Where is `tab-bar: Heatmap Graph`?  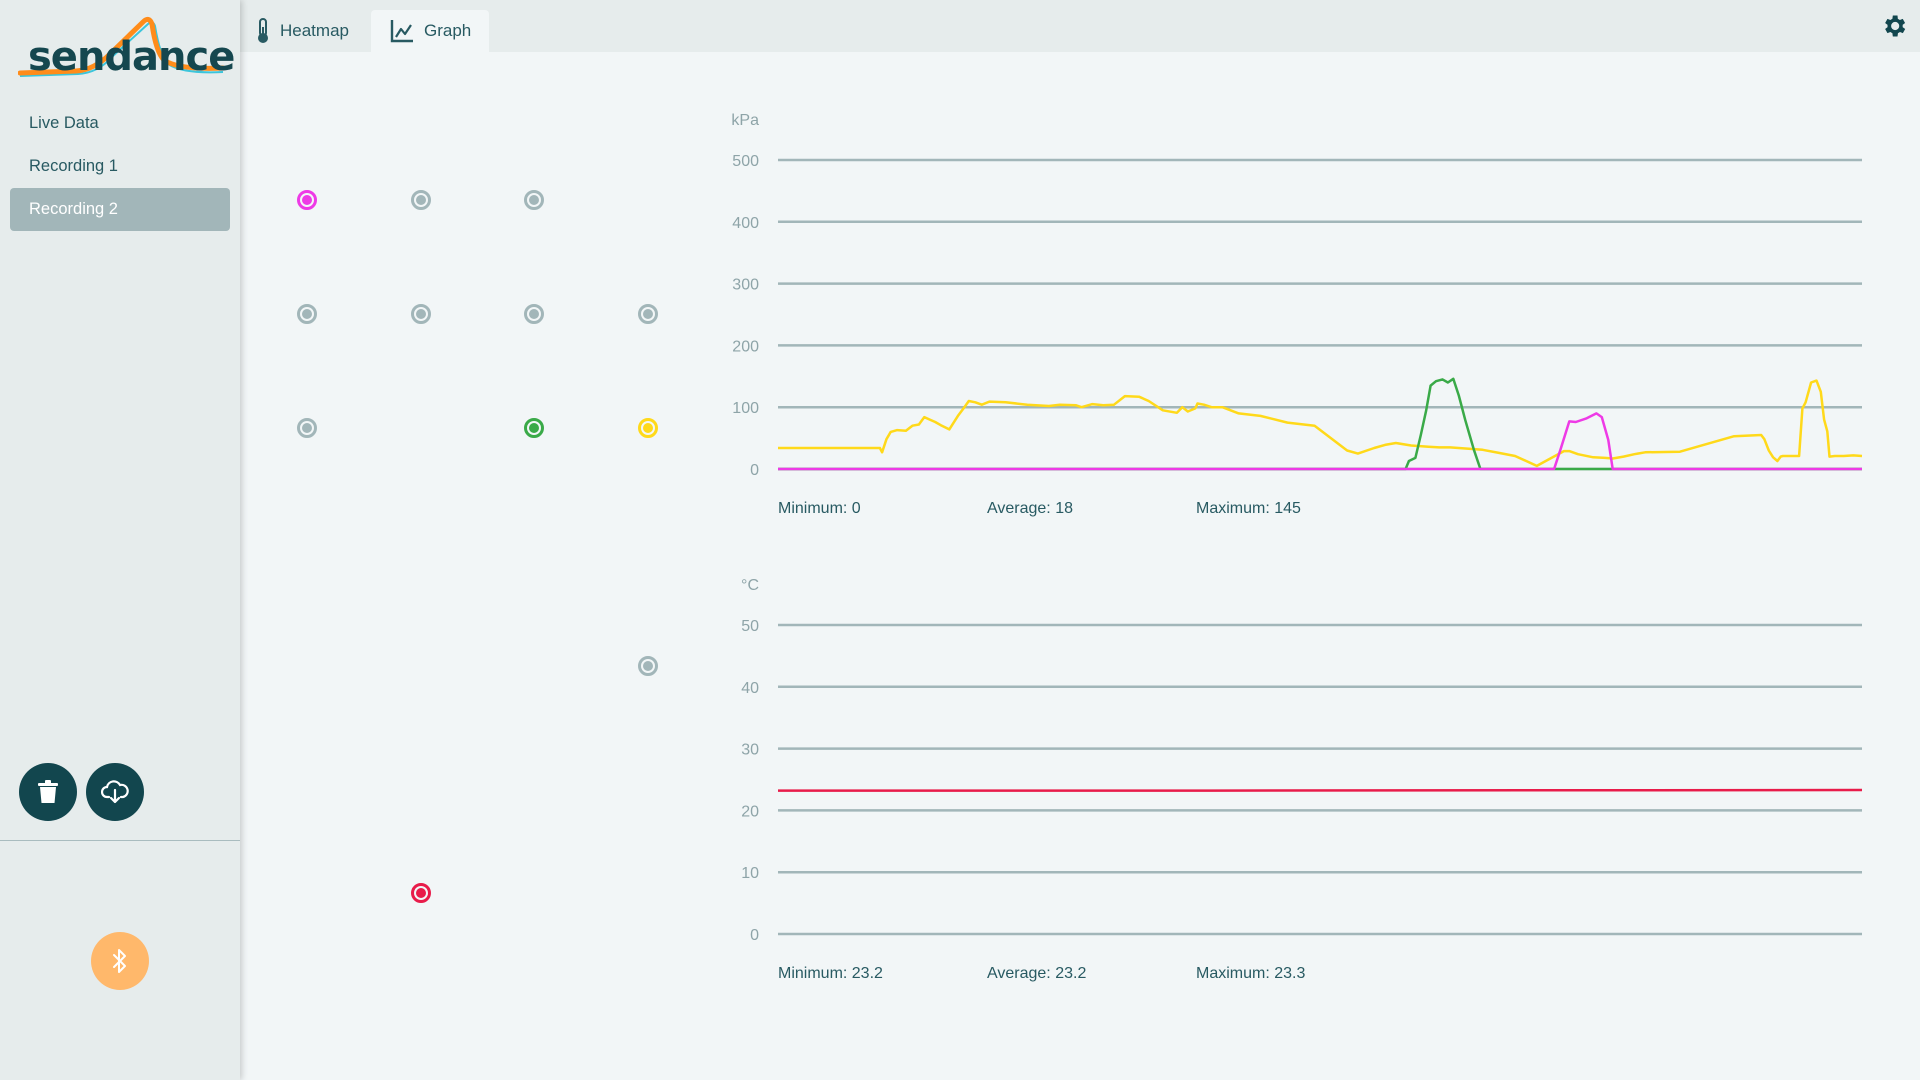
tab-bar: Heatmap Graph is located at coordinates (1080, 26).